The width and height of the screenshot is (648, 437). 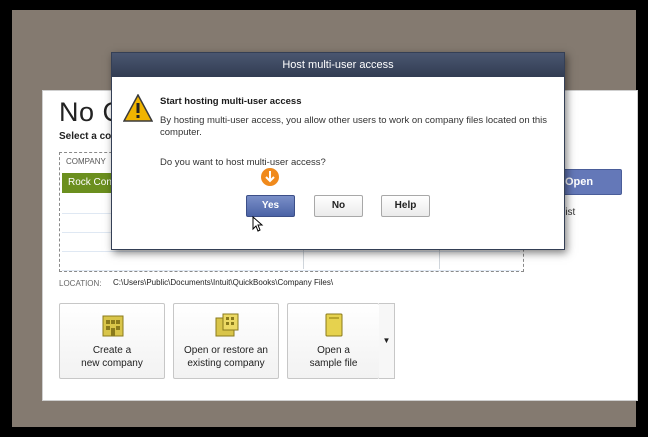 What do you see at coordinates (258, 224) in the screenshot?
I see `mouse-cursor-icon` at bounding box center [258, 224].